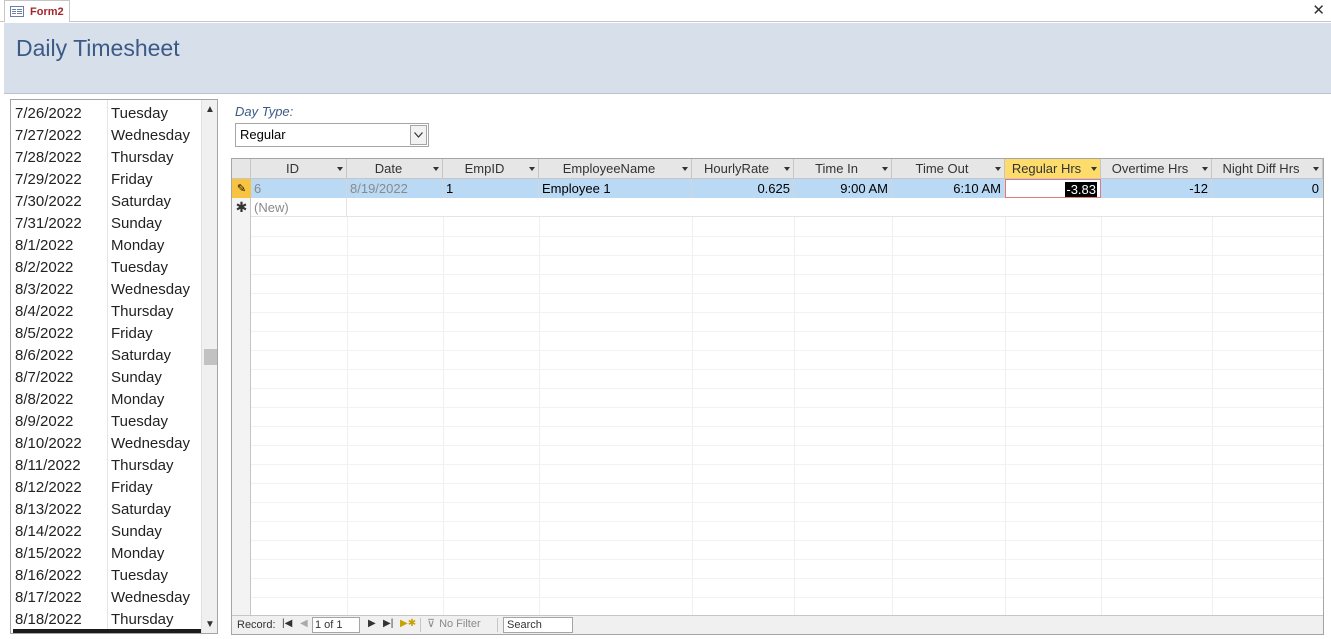  I want to click on new-record-row: (New), so click(787, 207).